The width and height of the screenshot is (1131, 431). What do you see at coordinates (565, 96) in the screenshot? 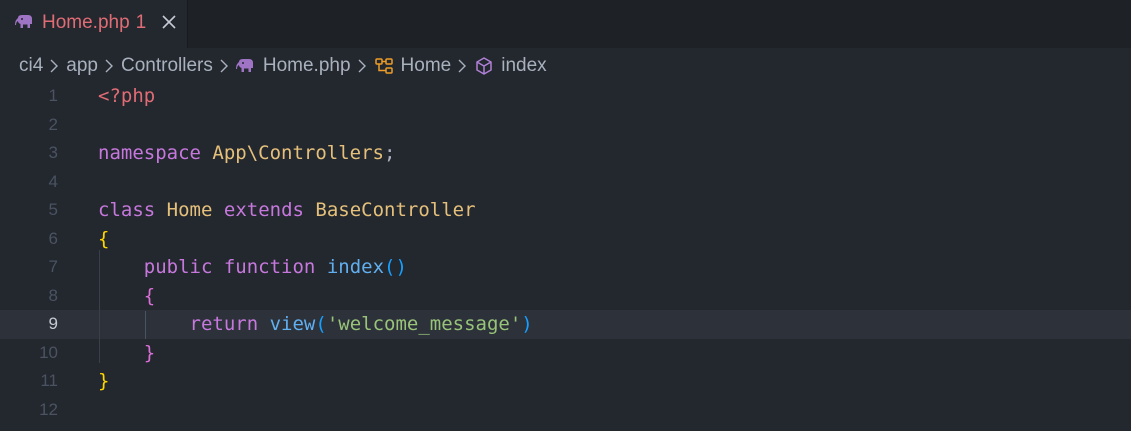
I see `code-line: 1 <?php` at bounding box center [565, 96].